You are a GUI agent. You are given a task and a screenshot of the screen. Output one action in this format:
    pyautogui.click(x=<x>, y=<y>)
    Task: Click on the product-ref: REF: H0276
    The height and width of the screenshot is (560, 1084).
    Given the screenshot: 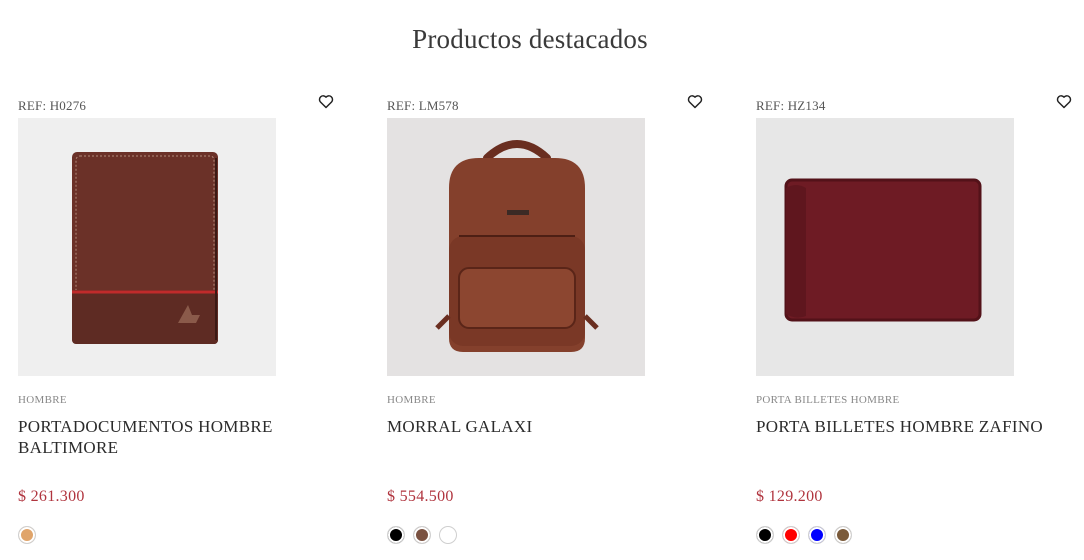 What is the action you would take?
    pyautogui.click(x=52, y=105)
    